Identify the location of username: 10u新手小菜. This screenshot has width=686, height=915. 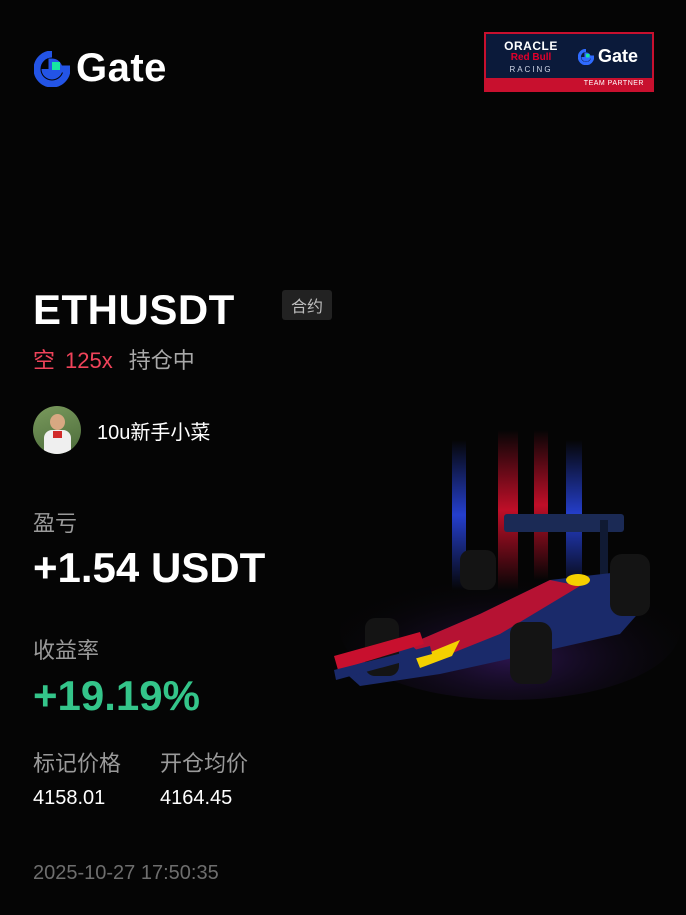
(154, 432).